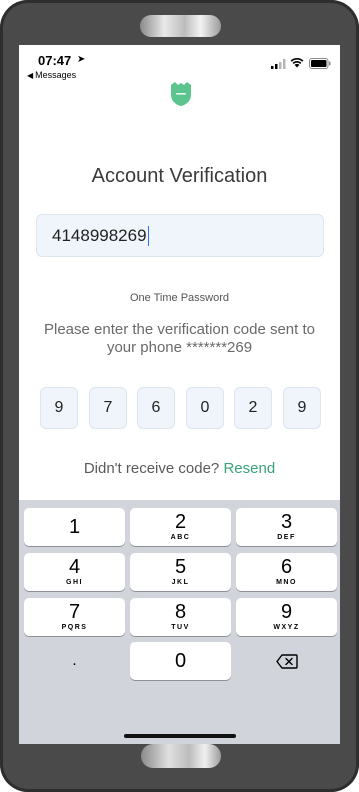 This screenshot has width=359, height=792. What do you see at coordinates (181, 756) in the screenshot?
I see `device-home-button` at bounding box center [181, 756].